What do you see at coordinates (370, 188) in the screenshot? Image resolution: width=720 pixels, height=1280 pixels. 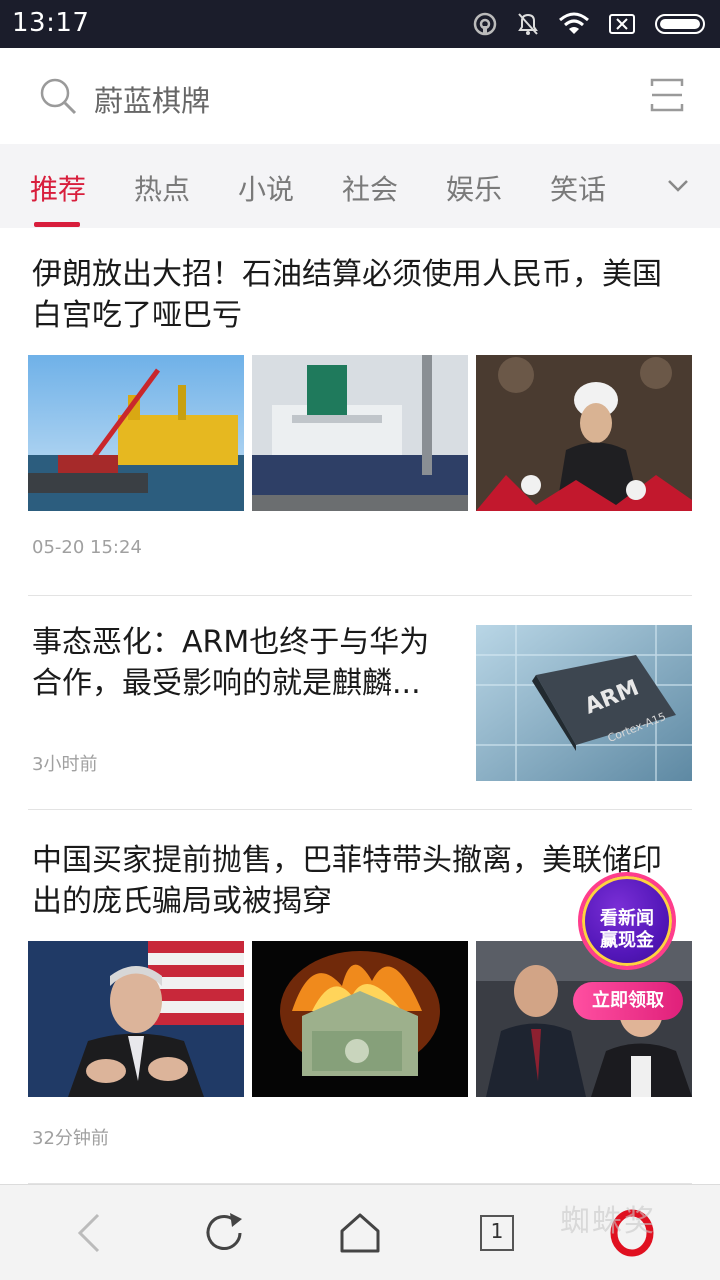 I see `tab-society: 社会` at bounding box center [370, 188].